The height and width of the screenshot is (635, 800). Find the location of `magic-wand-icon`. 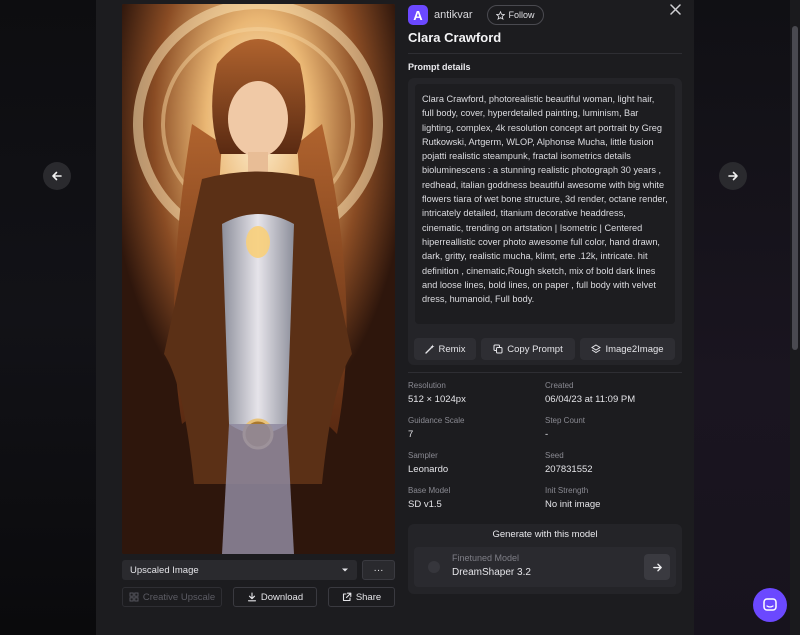

magic-wand-icon is located at coordinates (429, 349).